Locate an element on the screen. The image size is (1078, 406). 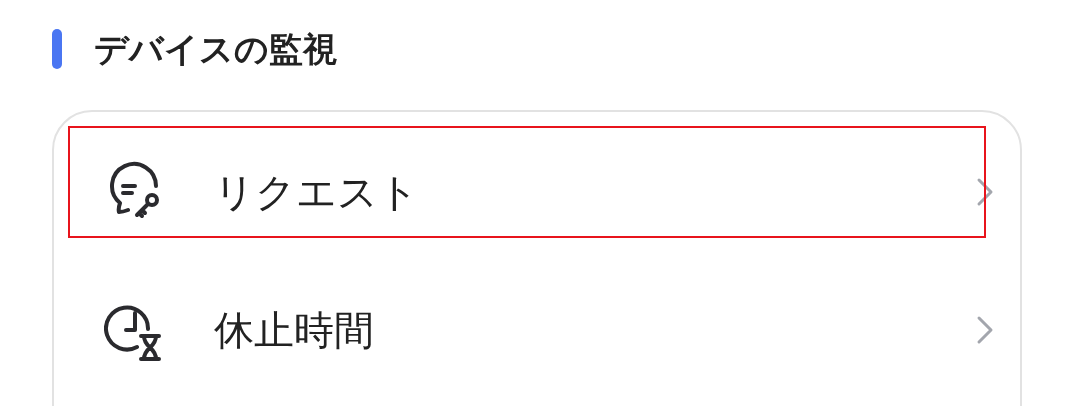
section-accent-bar is located at coordinates (57, 49).